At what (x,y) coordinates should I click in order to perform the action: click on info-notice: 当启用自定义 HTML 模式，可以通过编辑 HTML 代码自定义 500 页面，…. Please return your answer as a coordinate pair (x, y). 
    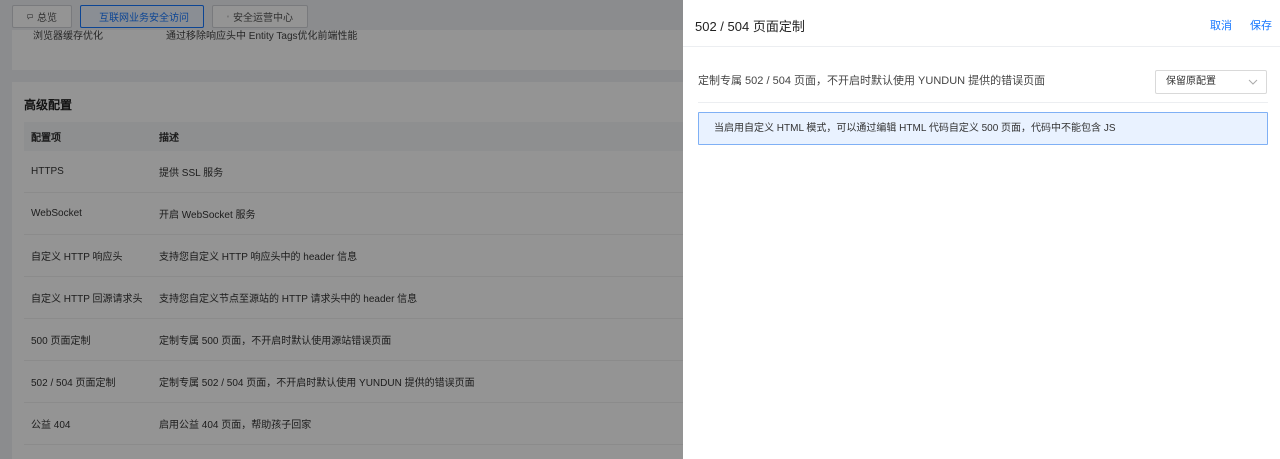
    Looking at the image, I should click on (983, 128).